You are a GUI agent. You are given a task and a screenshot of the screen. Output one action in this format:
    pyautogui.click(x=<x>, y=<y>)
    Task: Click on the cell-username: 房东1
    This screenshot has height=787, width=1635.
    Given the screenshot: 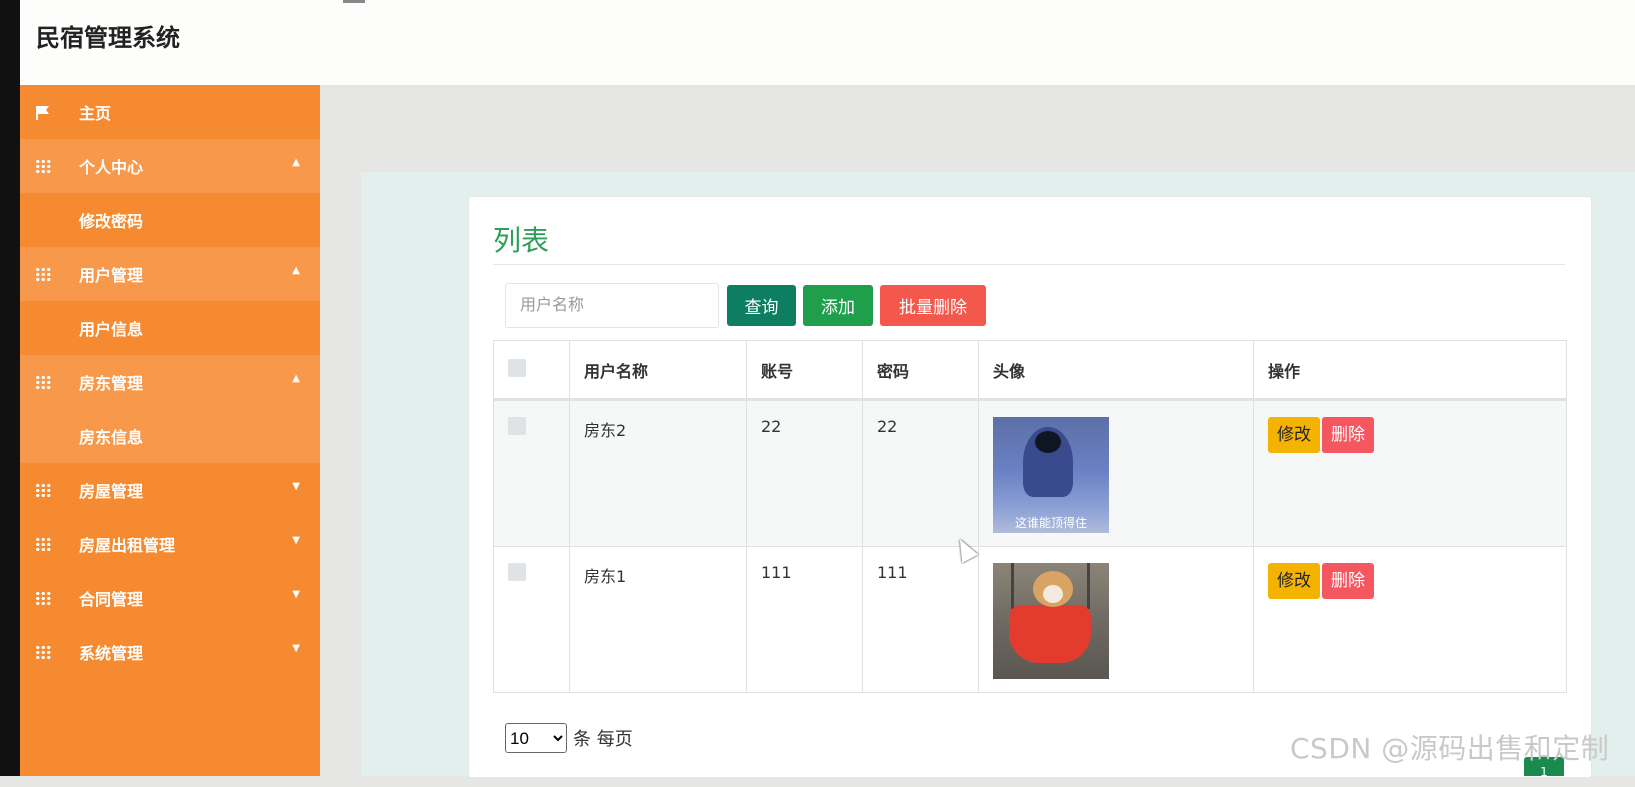 What is the action you would take?
    pyautogui.click(x=658, y=619)
    